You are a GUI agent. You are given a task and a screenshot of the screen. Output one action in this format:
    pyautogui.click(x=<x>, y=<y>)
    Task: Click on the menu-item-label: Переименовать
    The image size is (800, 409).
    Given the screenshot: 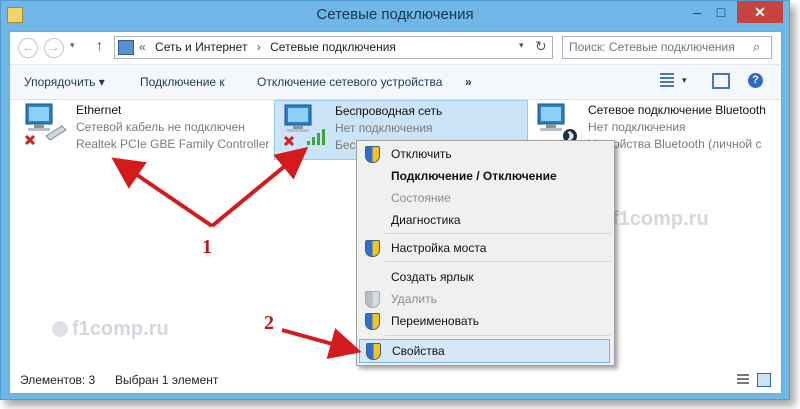 What is the action you would take?
    pyautogui.click(x=435, y=321)
    